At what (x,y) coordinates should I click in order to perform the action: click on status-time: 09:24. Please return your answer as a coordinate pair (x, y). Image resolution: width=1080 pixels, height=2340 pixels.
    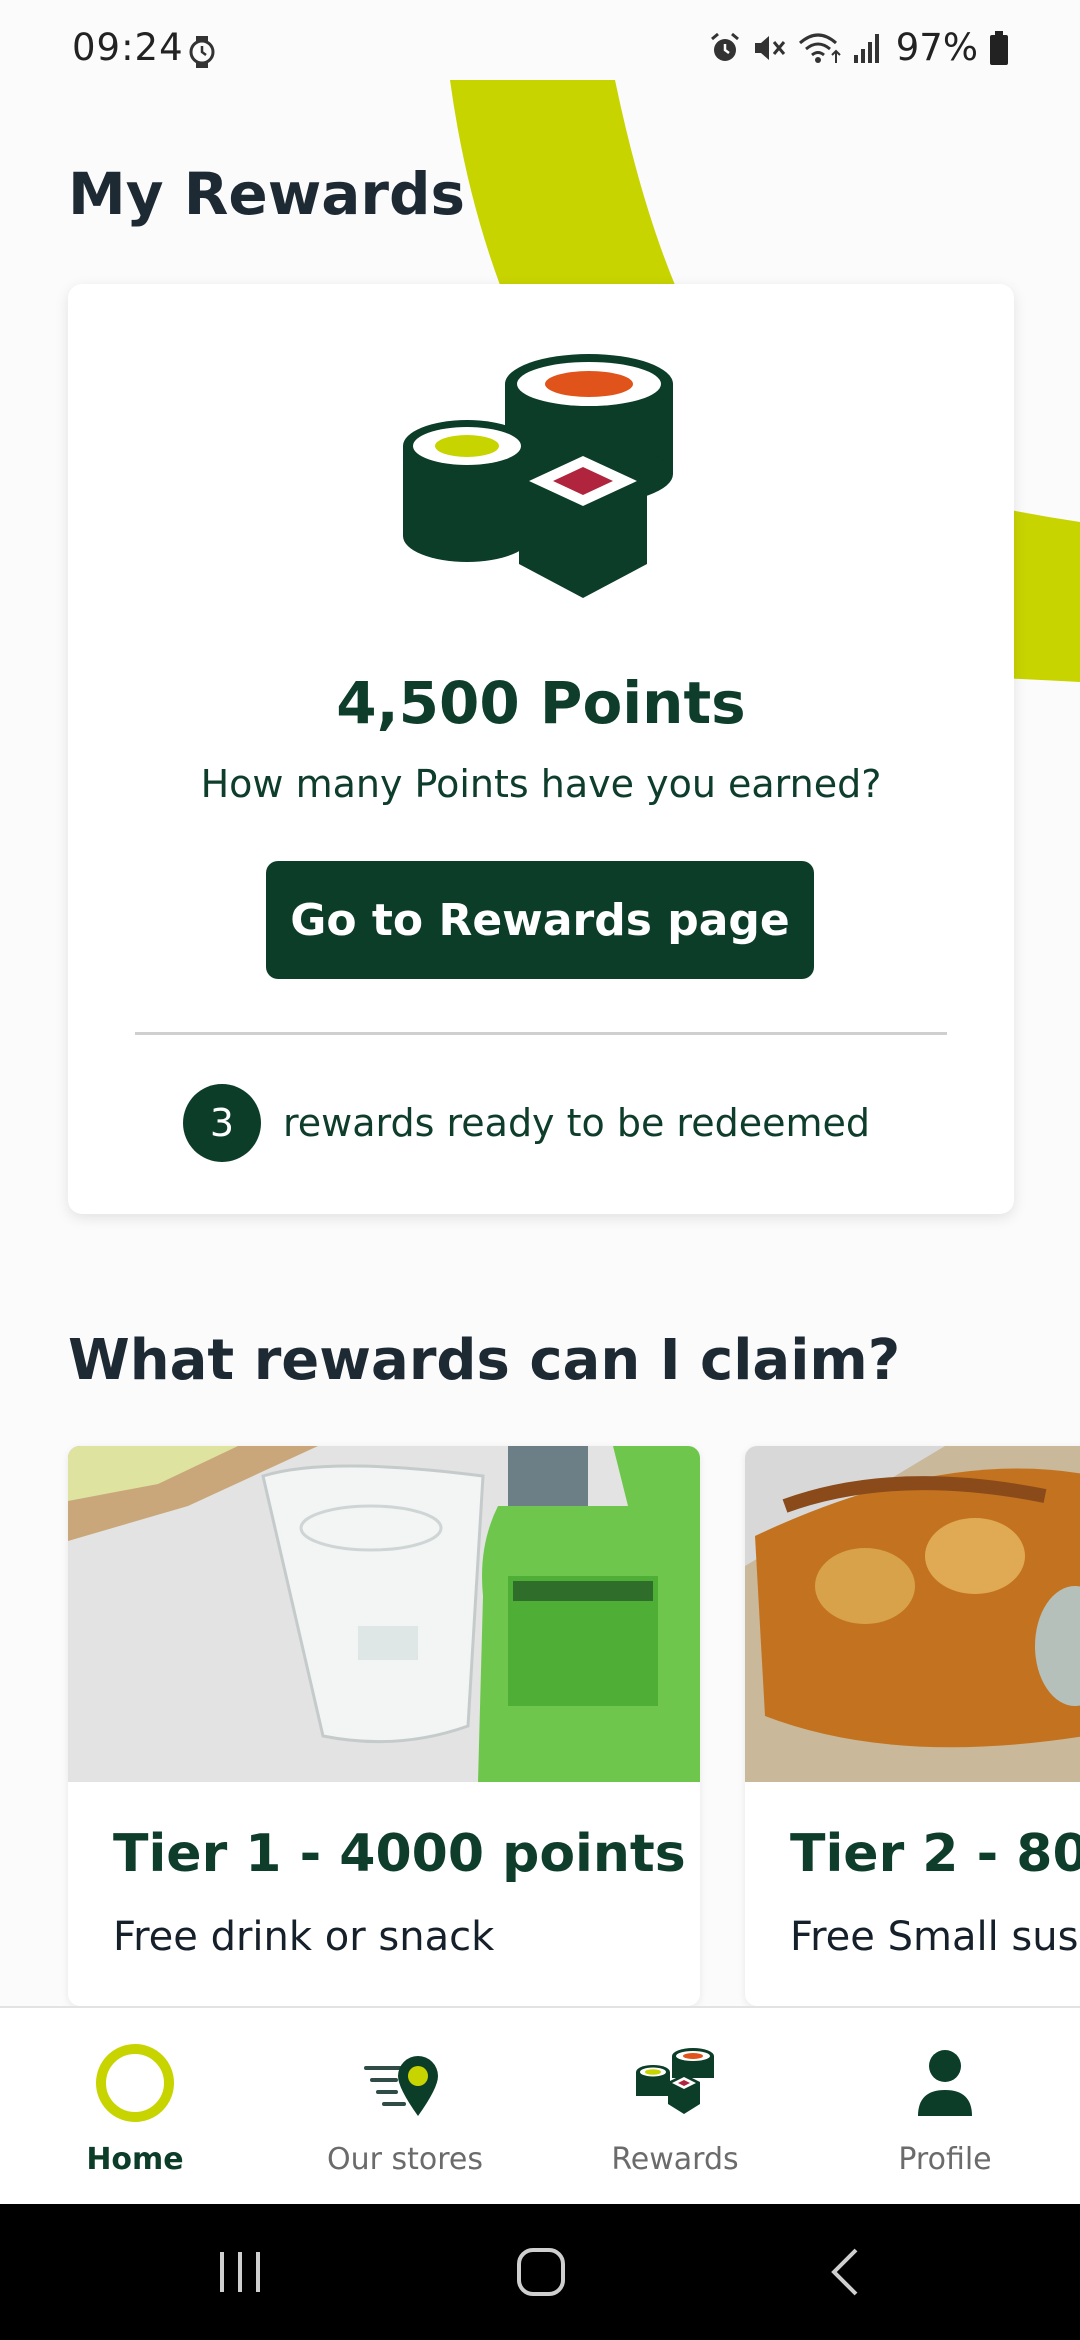
    Looking at the image, I should click on (128, 47).